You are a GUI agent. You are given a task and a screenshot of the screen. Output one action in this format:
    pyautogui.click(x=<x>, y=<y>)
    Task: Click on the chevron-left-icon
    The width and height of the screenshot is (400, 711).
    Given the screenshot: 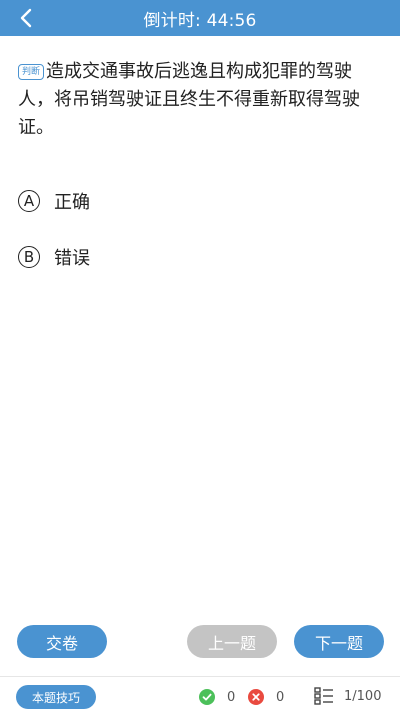 What is the action you would take?
    pyautogui.click(x=26, y=18)
    